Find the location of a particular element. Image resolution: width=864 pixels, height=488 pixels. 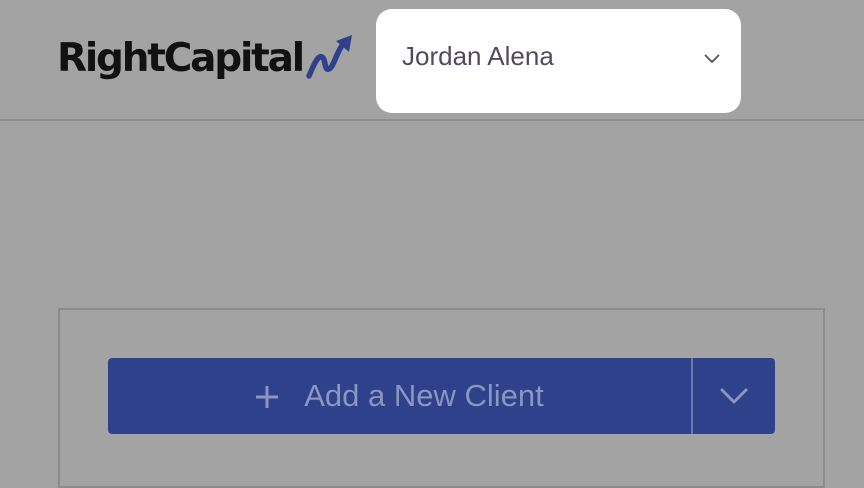

add-new-client-button: Add a New Client is located at coordinates (400, 396).